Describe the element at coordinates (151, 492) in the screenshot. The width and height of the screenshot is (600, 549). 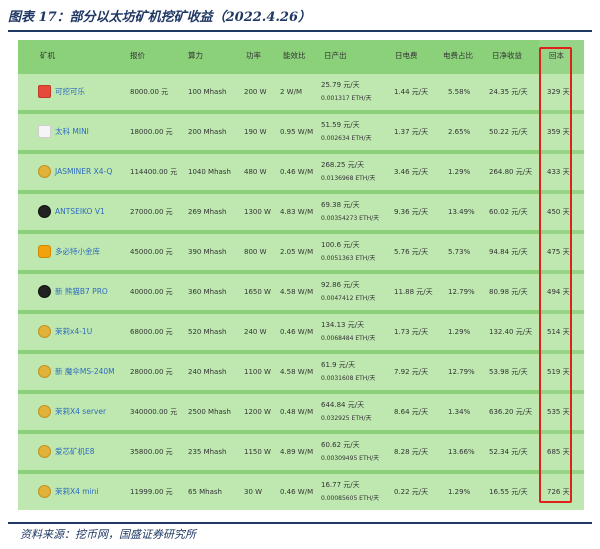
I see `price-cell: 11999.00 元` at that location.